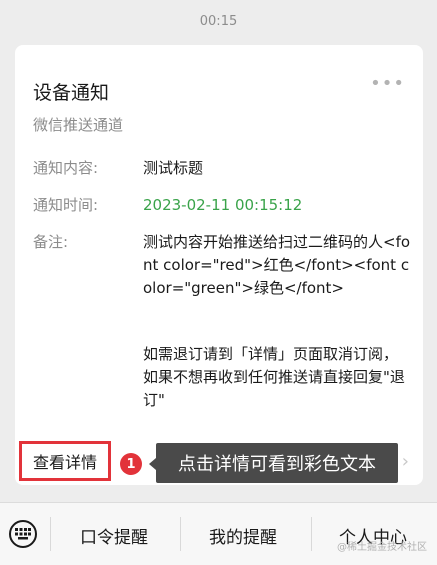 This screenshot has width=437, height=565. I want to click on time-value: 2023-02-11 00:15:12, so click(223, 205).